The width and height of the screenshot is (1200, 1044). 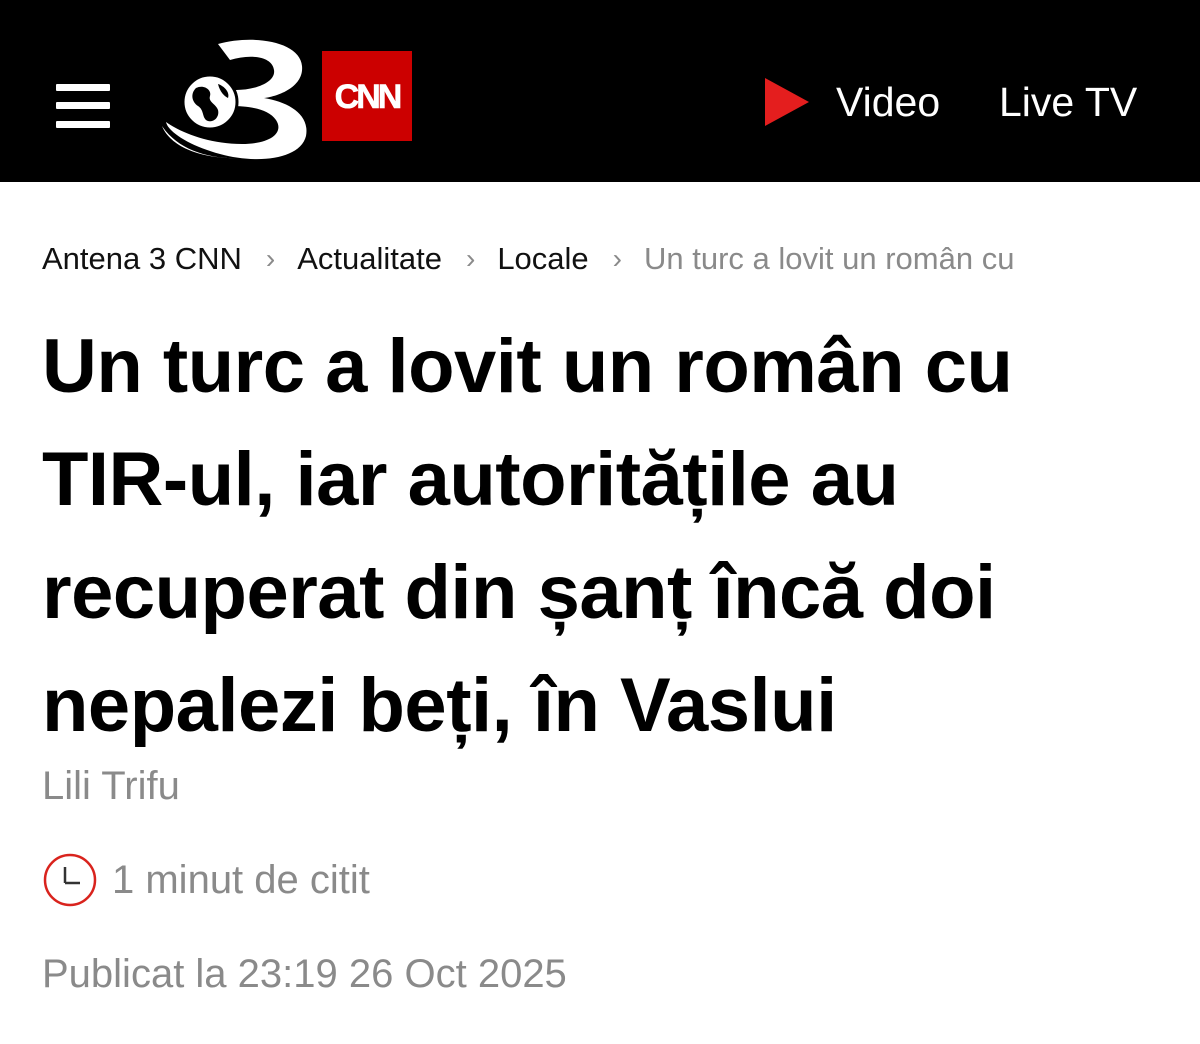 What do you see at coordinates (142, 259) in the screenshot?
I see `breadcrumb-item-home: Antena 3 CNN` at bounding box center [142, 259].